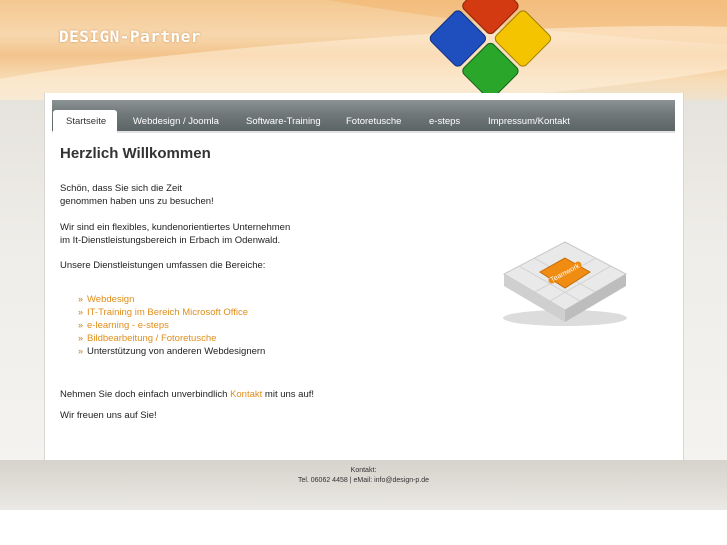 The image size is (727, 545). What do you see at coordinates (246, 394) in the screenshot?
I see `contact-link: Kontakt` at bounding box center [246, 394].